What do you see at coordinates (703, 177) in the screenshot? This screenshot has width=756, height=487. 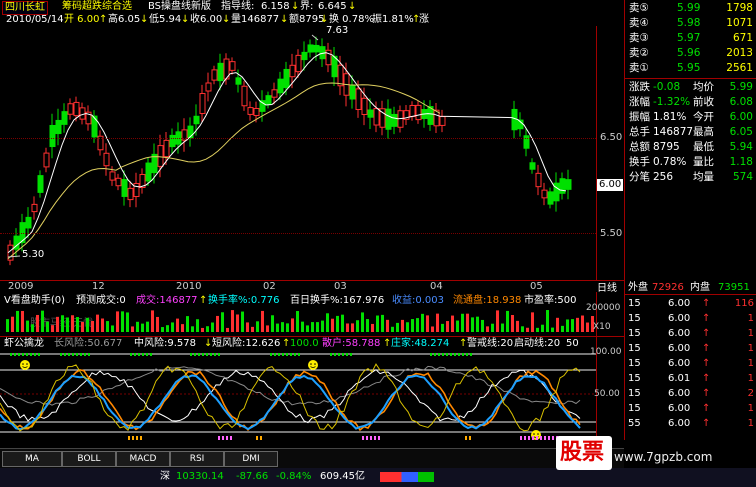 I see `stat-label: 均量` at bounding box center [703, 177].